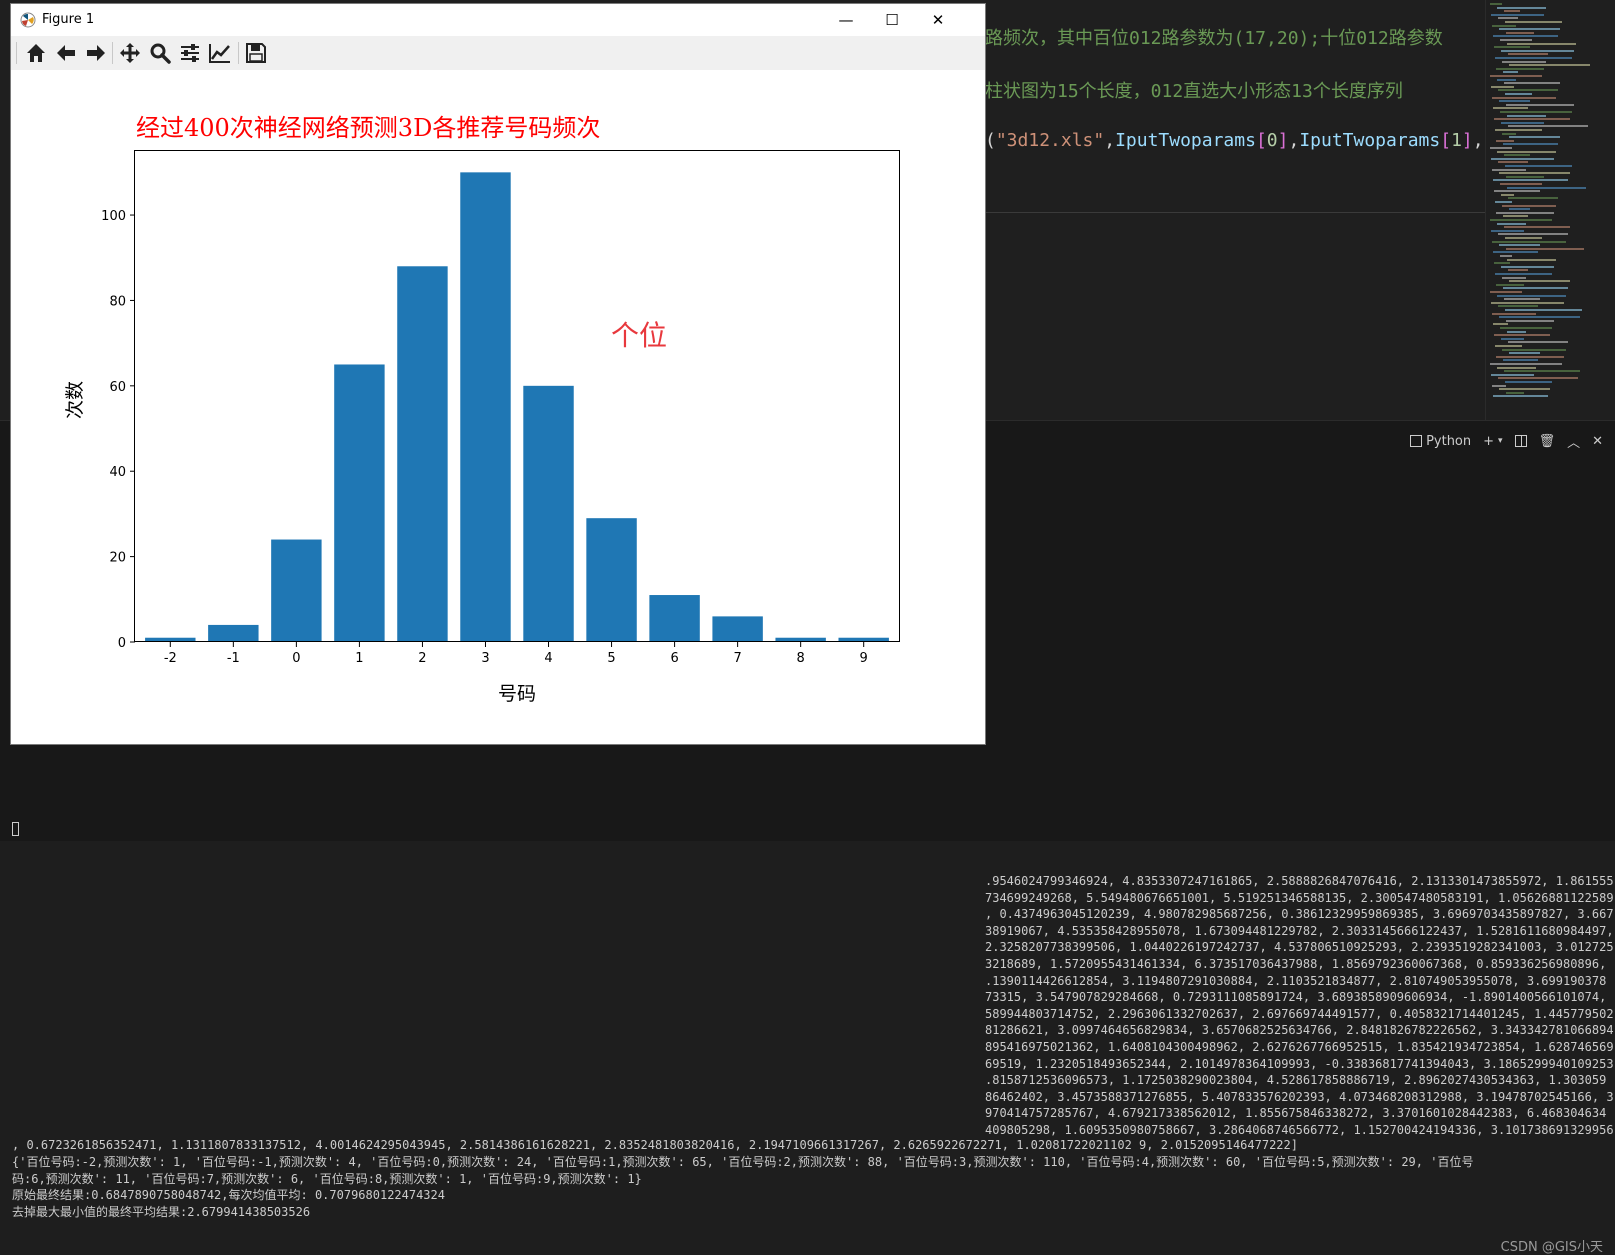  Describe the element at coordinates (892, 20) in the screenshot. I see `maximize-button: ☐` at that location.